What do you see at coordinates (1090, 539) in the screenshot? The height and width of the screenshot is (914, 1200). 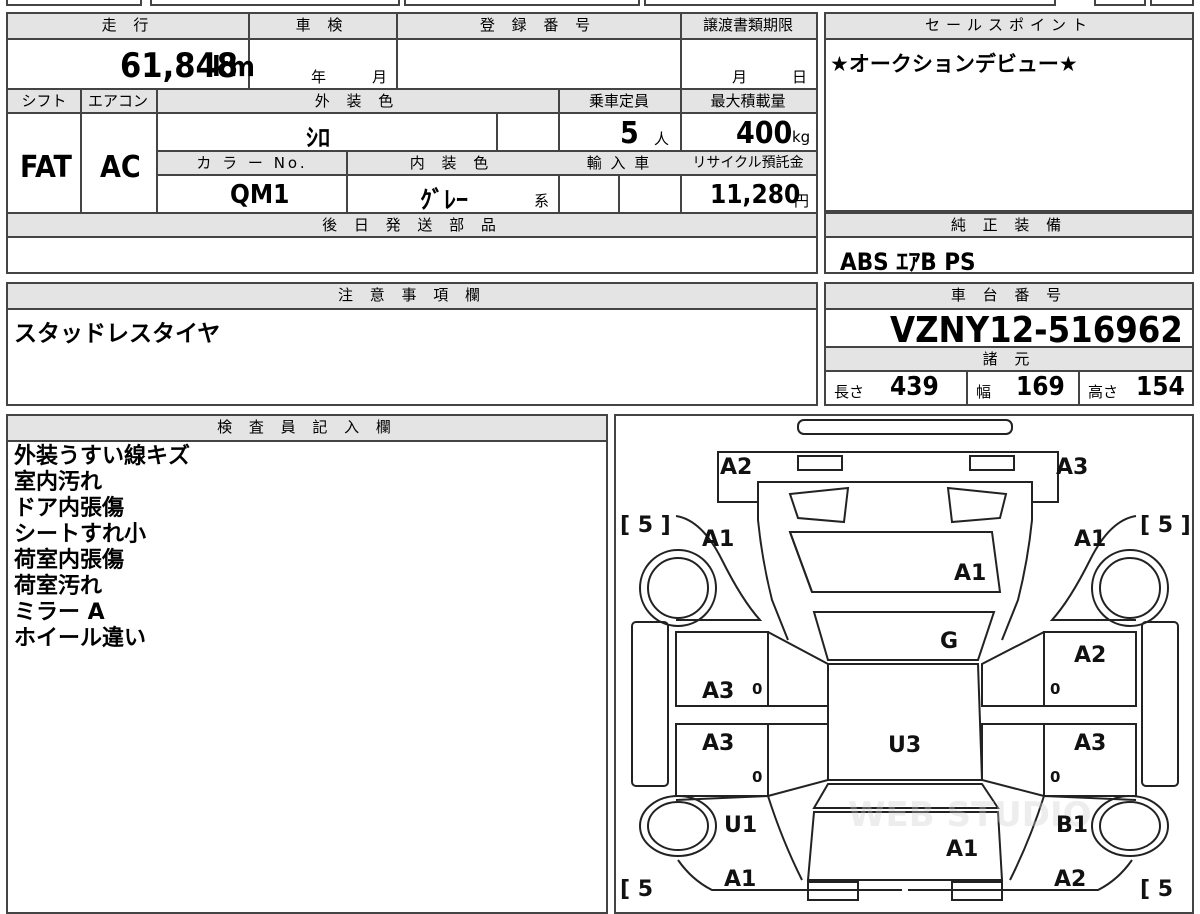 I see `rear-quarter-right-label: A1` at bounding box center [1090, 539].